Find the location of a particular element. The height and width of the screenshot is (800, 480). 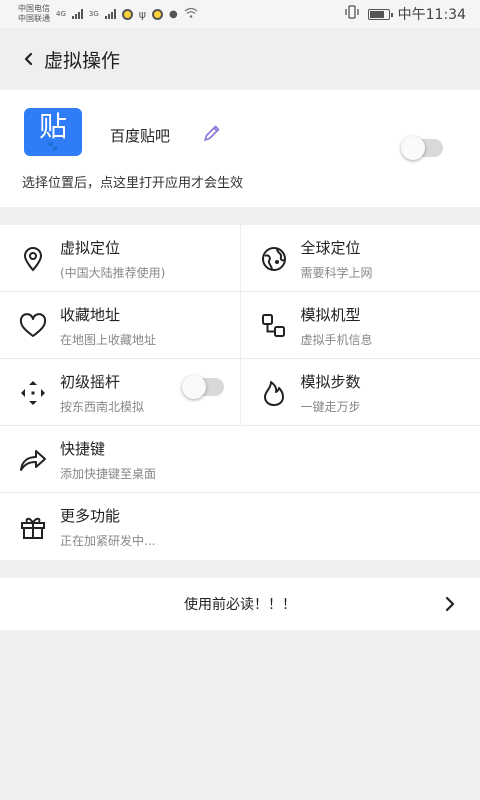

flame-icon is located at coordinates (274, 393).